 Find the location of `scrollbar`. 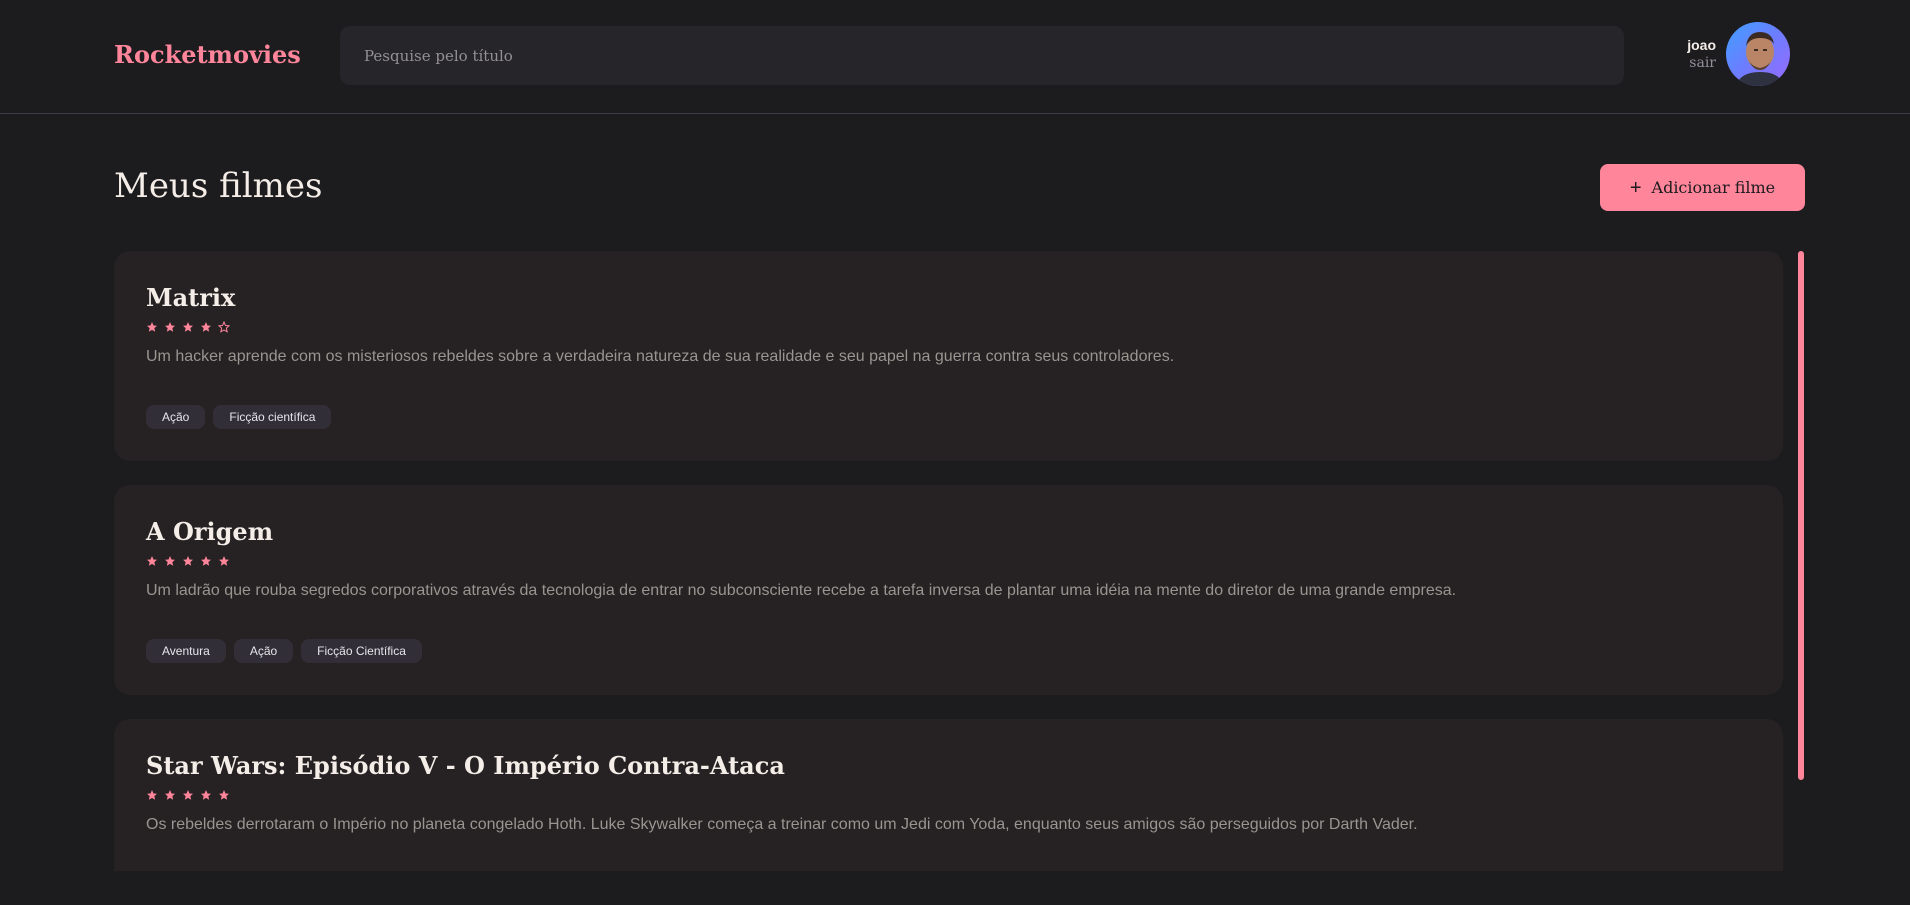

scrollbar is located at coordinates (1801, 515).